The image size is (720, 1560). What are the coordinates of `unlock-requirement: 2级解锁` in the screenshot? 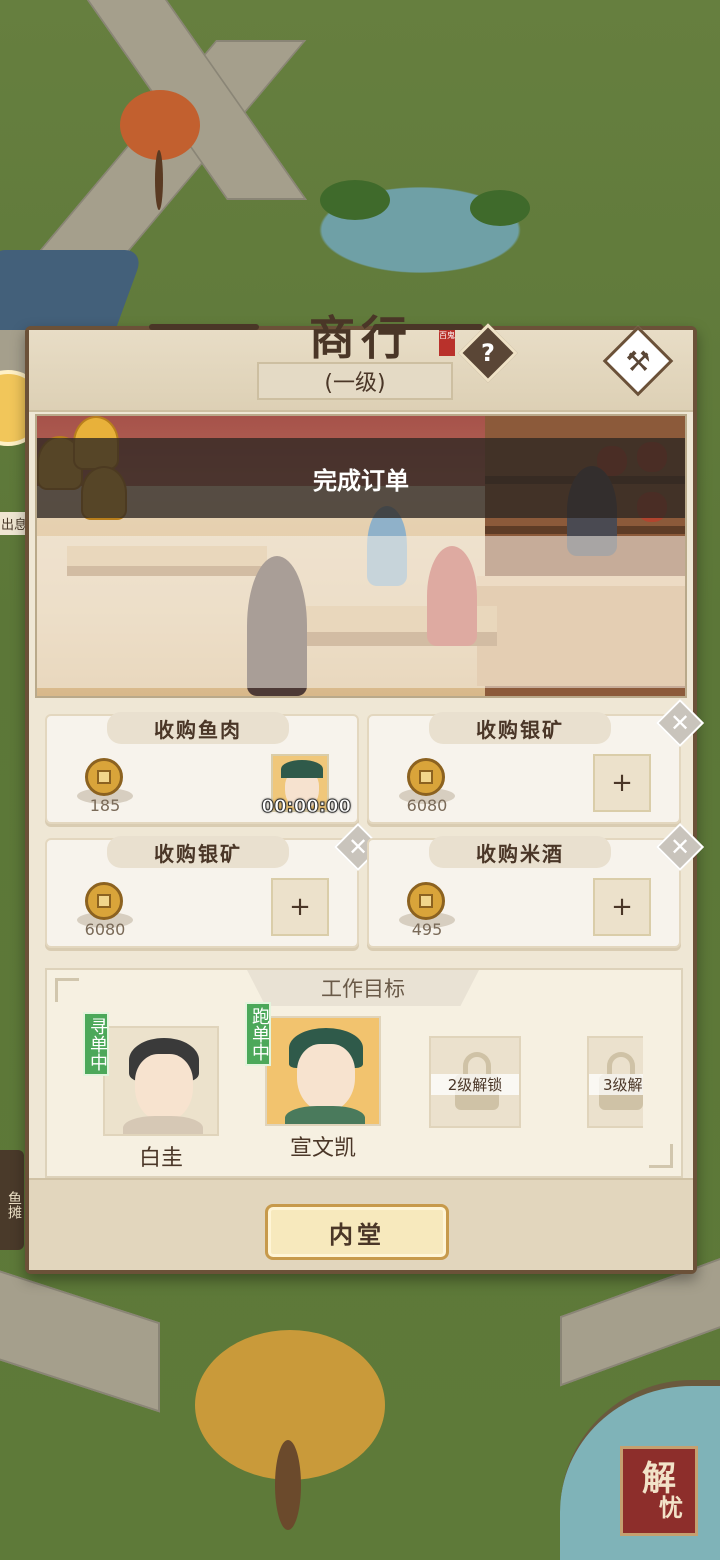 It's located at (475, 1084).